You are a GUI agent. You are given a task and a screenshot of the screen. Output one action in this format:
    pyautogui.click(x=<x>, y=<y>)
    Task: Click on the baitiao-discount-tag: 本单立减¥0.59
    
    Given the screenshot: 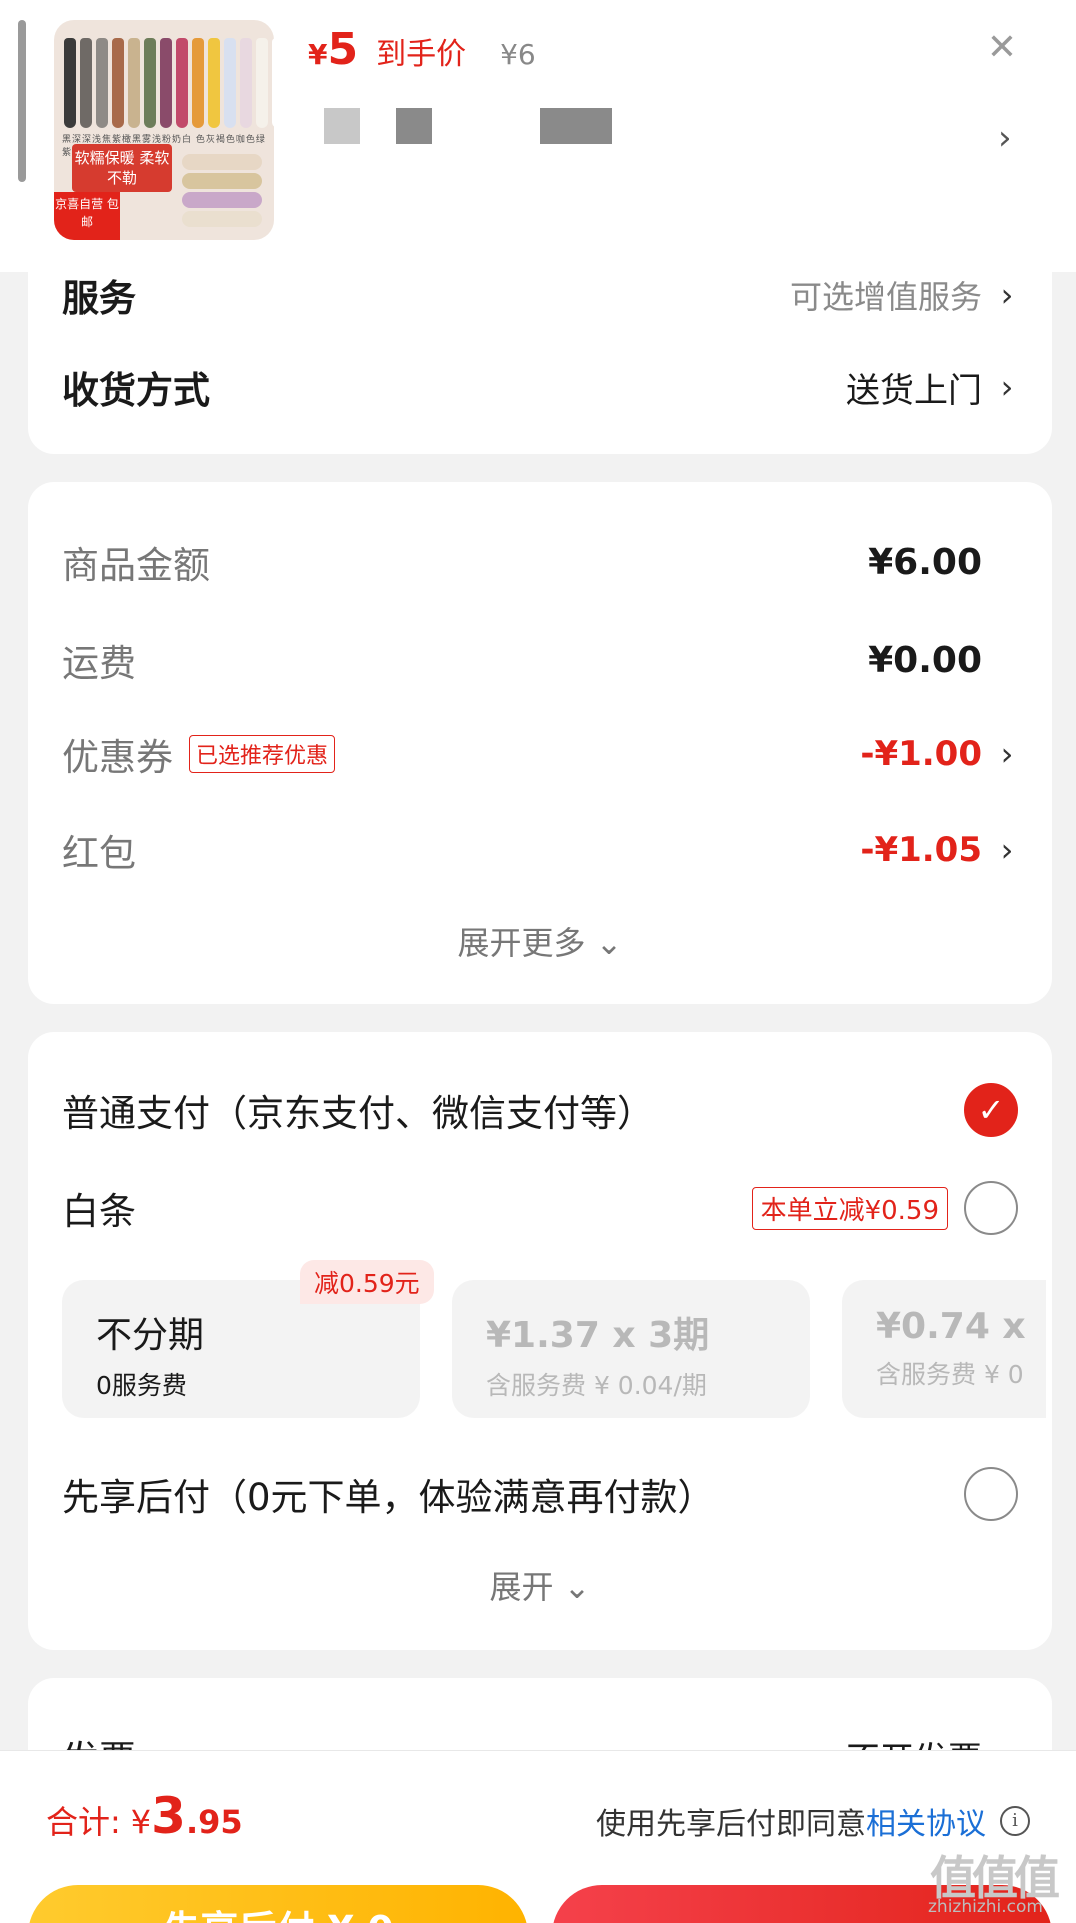 What is the action you would take?
    pyautogui.click(x=849, y=1208)
    